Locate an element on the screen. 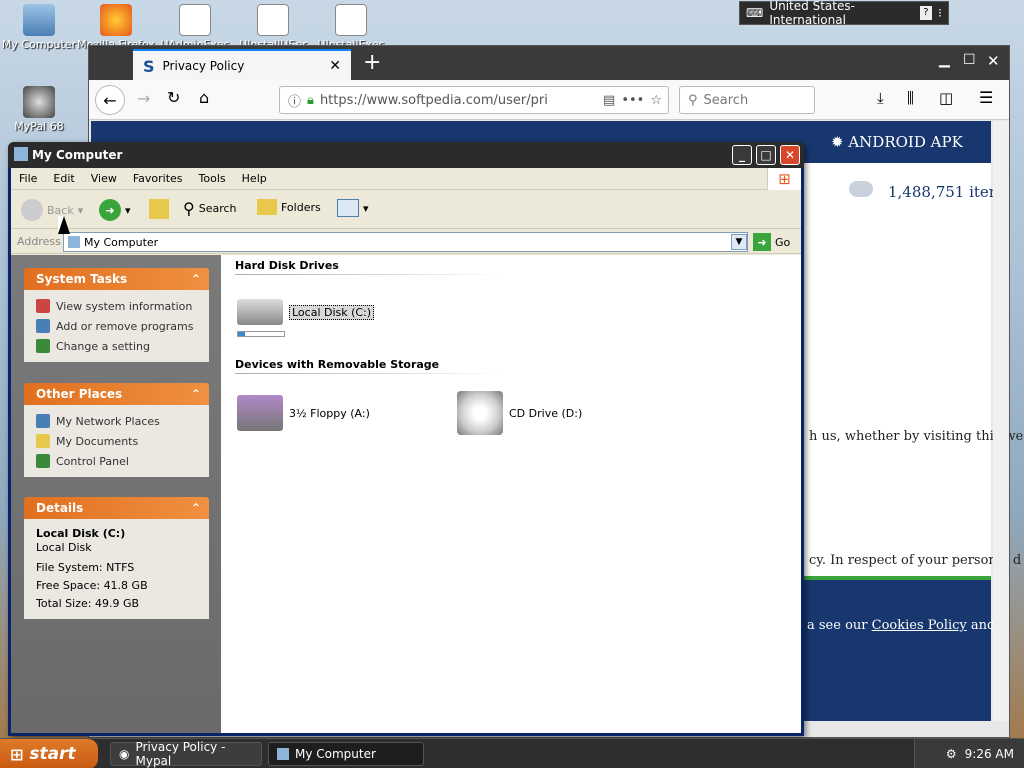 This screenshot has width=1024, height=768. computer-icon is located at coordinates (39, 20).